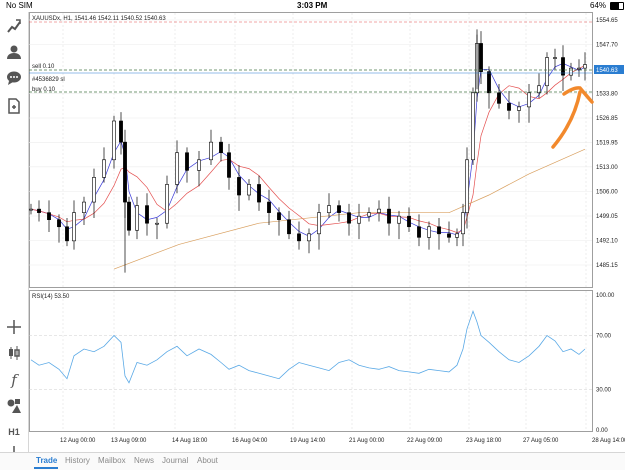 Image resolution: width=625 pixels, height=470 pixels. I want to click on tab-mailbox: Mailbox, so click(112, 460).